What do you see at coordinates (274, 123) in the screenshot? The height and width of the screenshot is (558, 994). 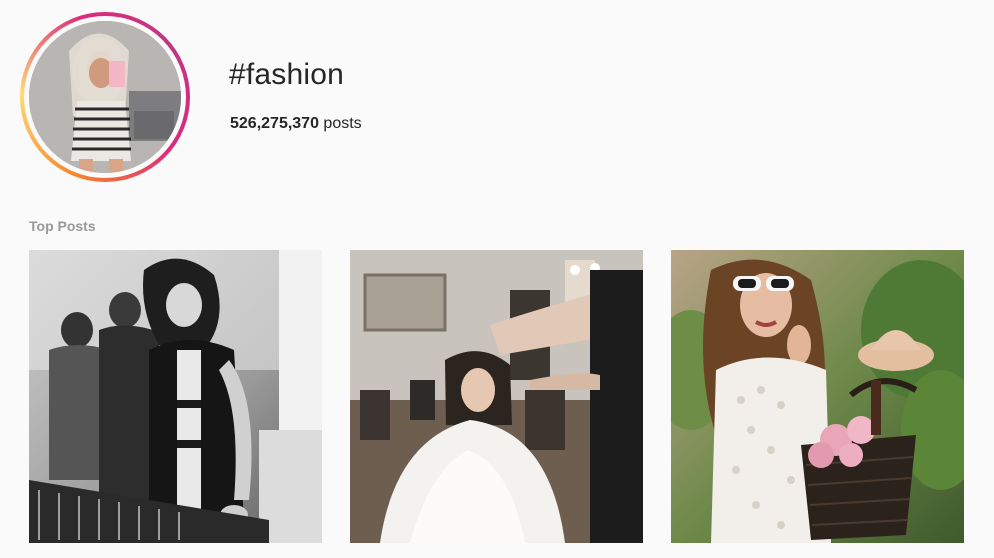 I see `post-count-number: 526,275,370` at bounding box center [274, 123].